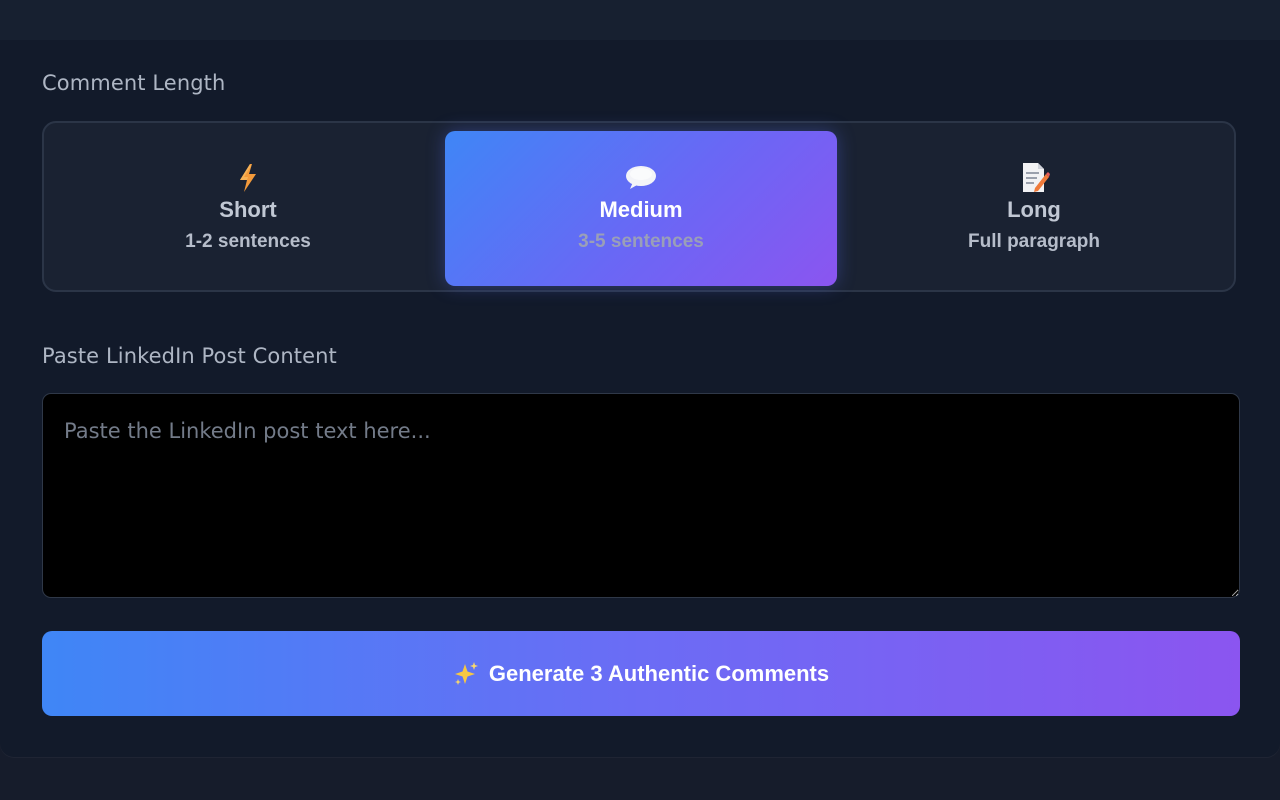 The height and width of the screenshot is (800, 1280). Describe the element at coordinates (1034, 178) in the screenshot. I see `memo-icon` at that location.